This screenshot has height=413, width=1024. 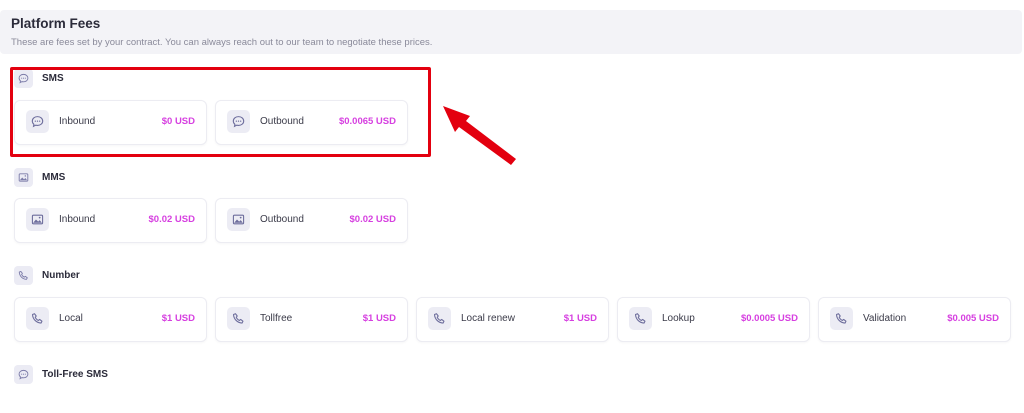 What do you see at coordinates (914, 319) in the screenshot?
I see `fee-card-number-validation: Validation $0.005 USD` at bounding box center [914, 319].